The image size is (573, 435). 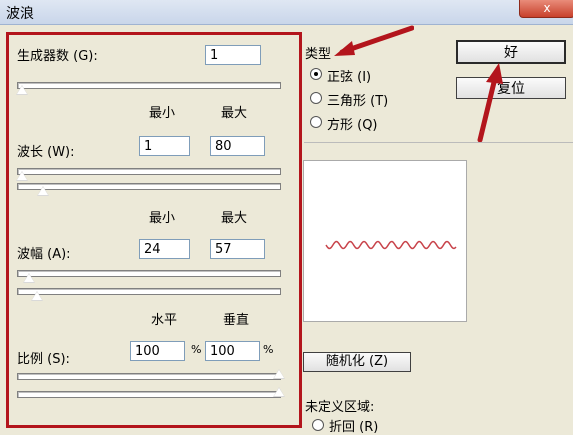 I want to click on radio-square, so click(x=316, y=122).